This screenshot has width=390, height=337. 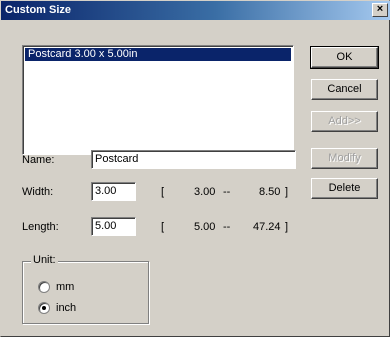 What do you see at coordinates (65, 287) in the screenshot?
I see `unit-mm-label: mm` at bounding box center [65, 287].